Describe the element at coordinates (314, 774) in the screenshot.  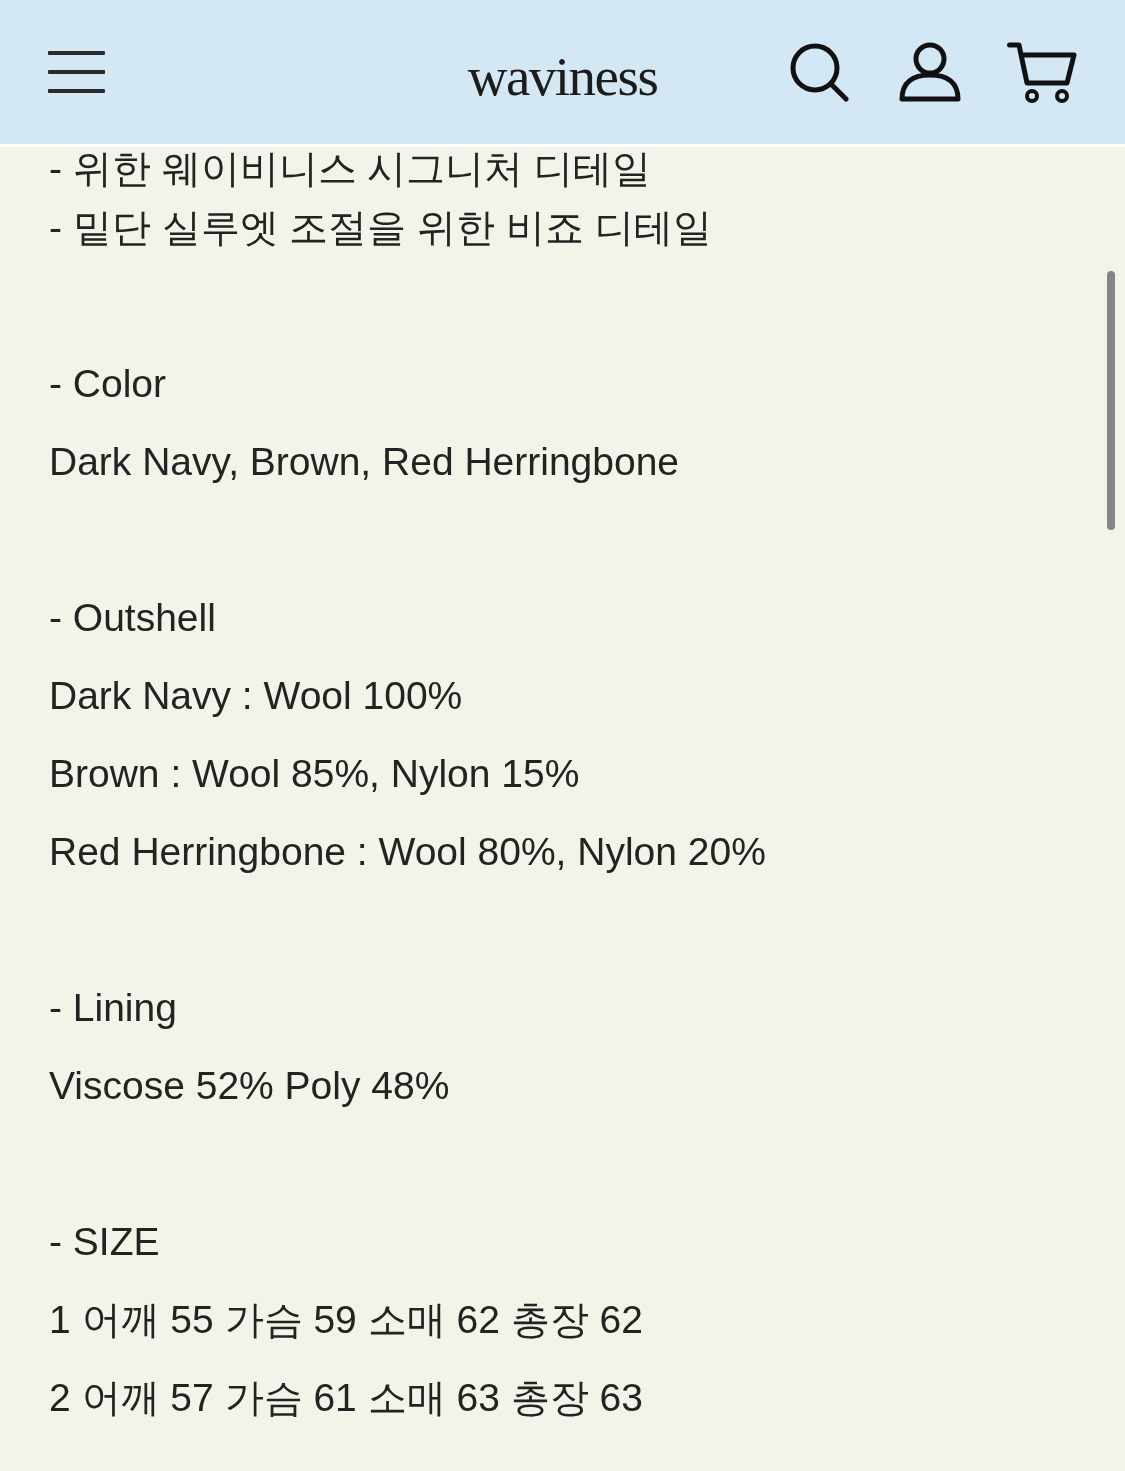
I see `description-line: Brown : Wool 85%, Nylon 15%` at that location.